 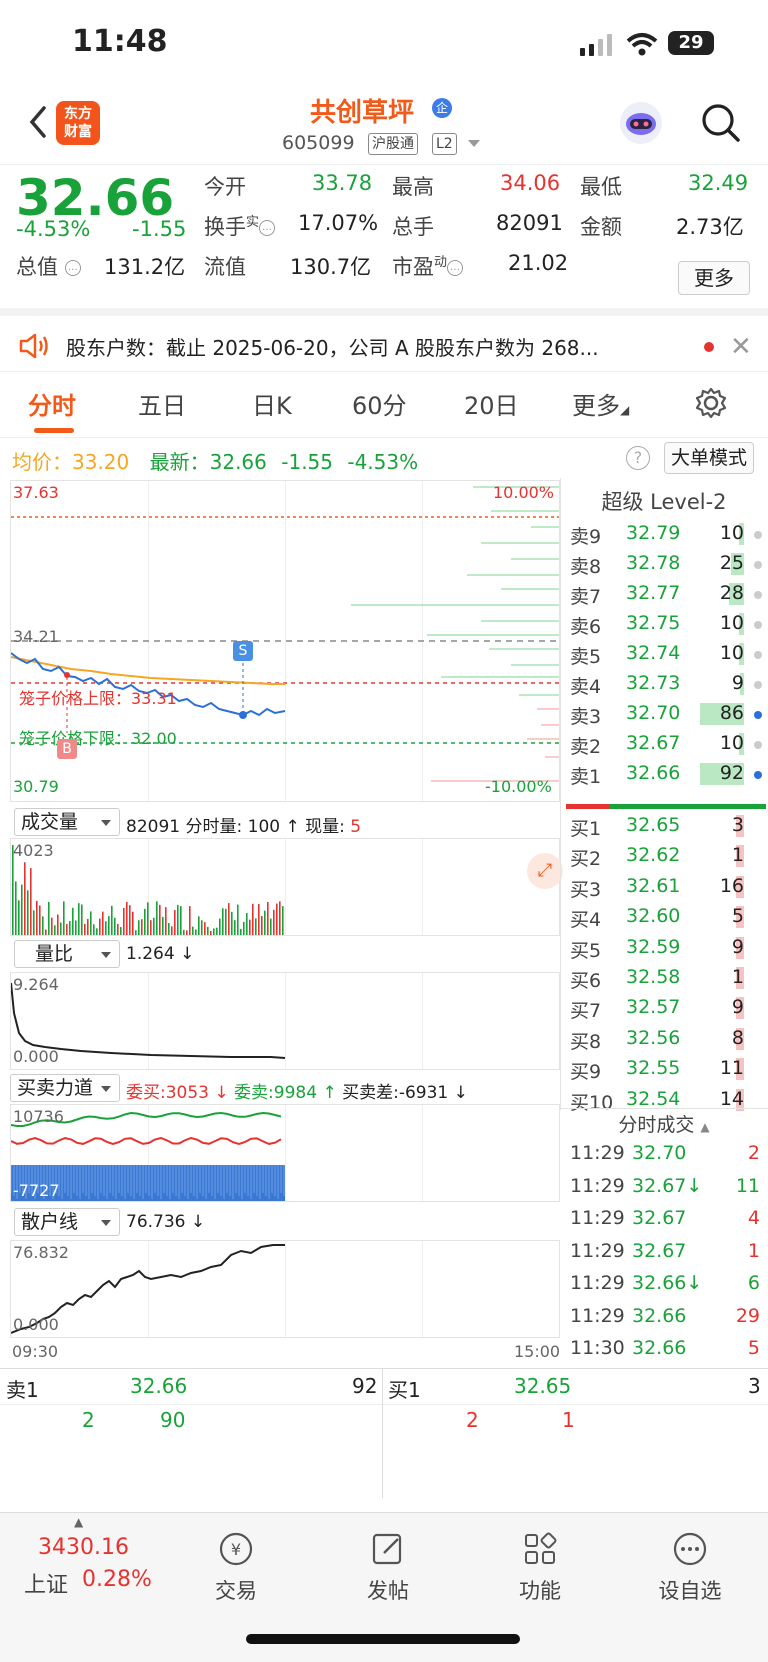 What do you see at coordinates (67, 749) in the screenshot?
I see `buy-marker: B` at bounding box center [67, 749].